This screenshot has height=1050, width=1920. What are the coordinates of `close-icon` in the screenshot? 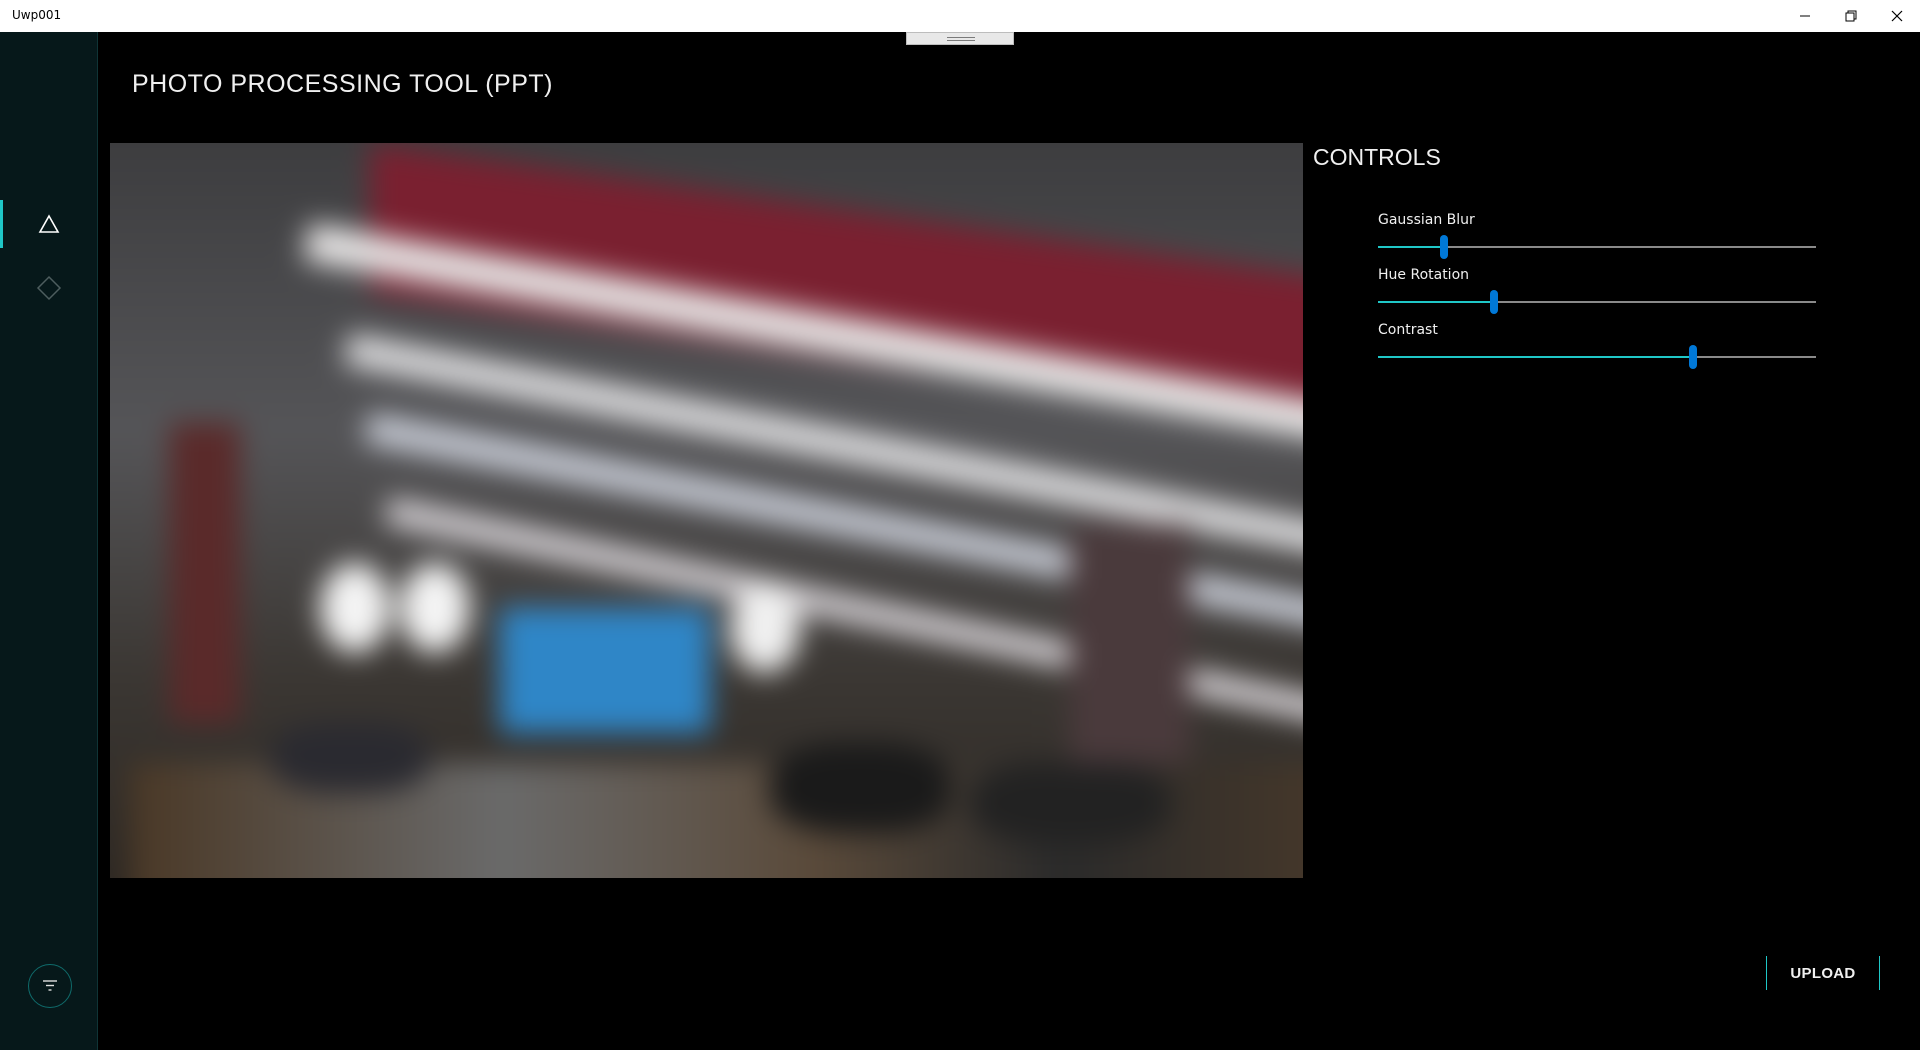 It's located at (1897, 16).